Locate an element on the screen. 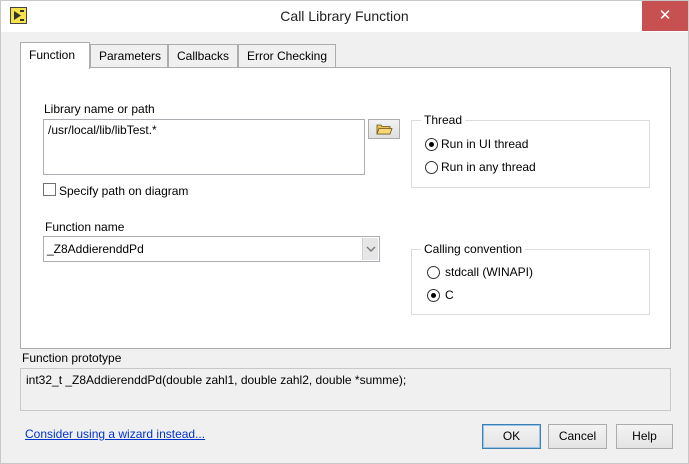 This screenshot has height=464, width=689. thread-group-title: Thread is located at coordinates (443, 120).